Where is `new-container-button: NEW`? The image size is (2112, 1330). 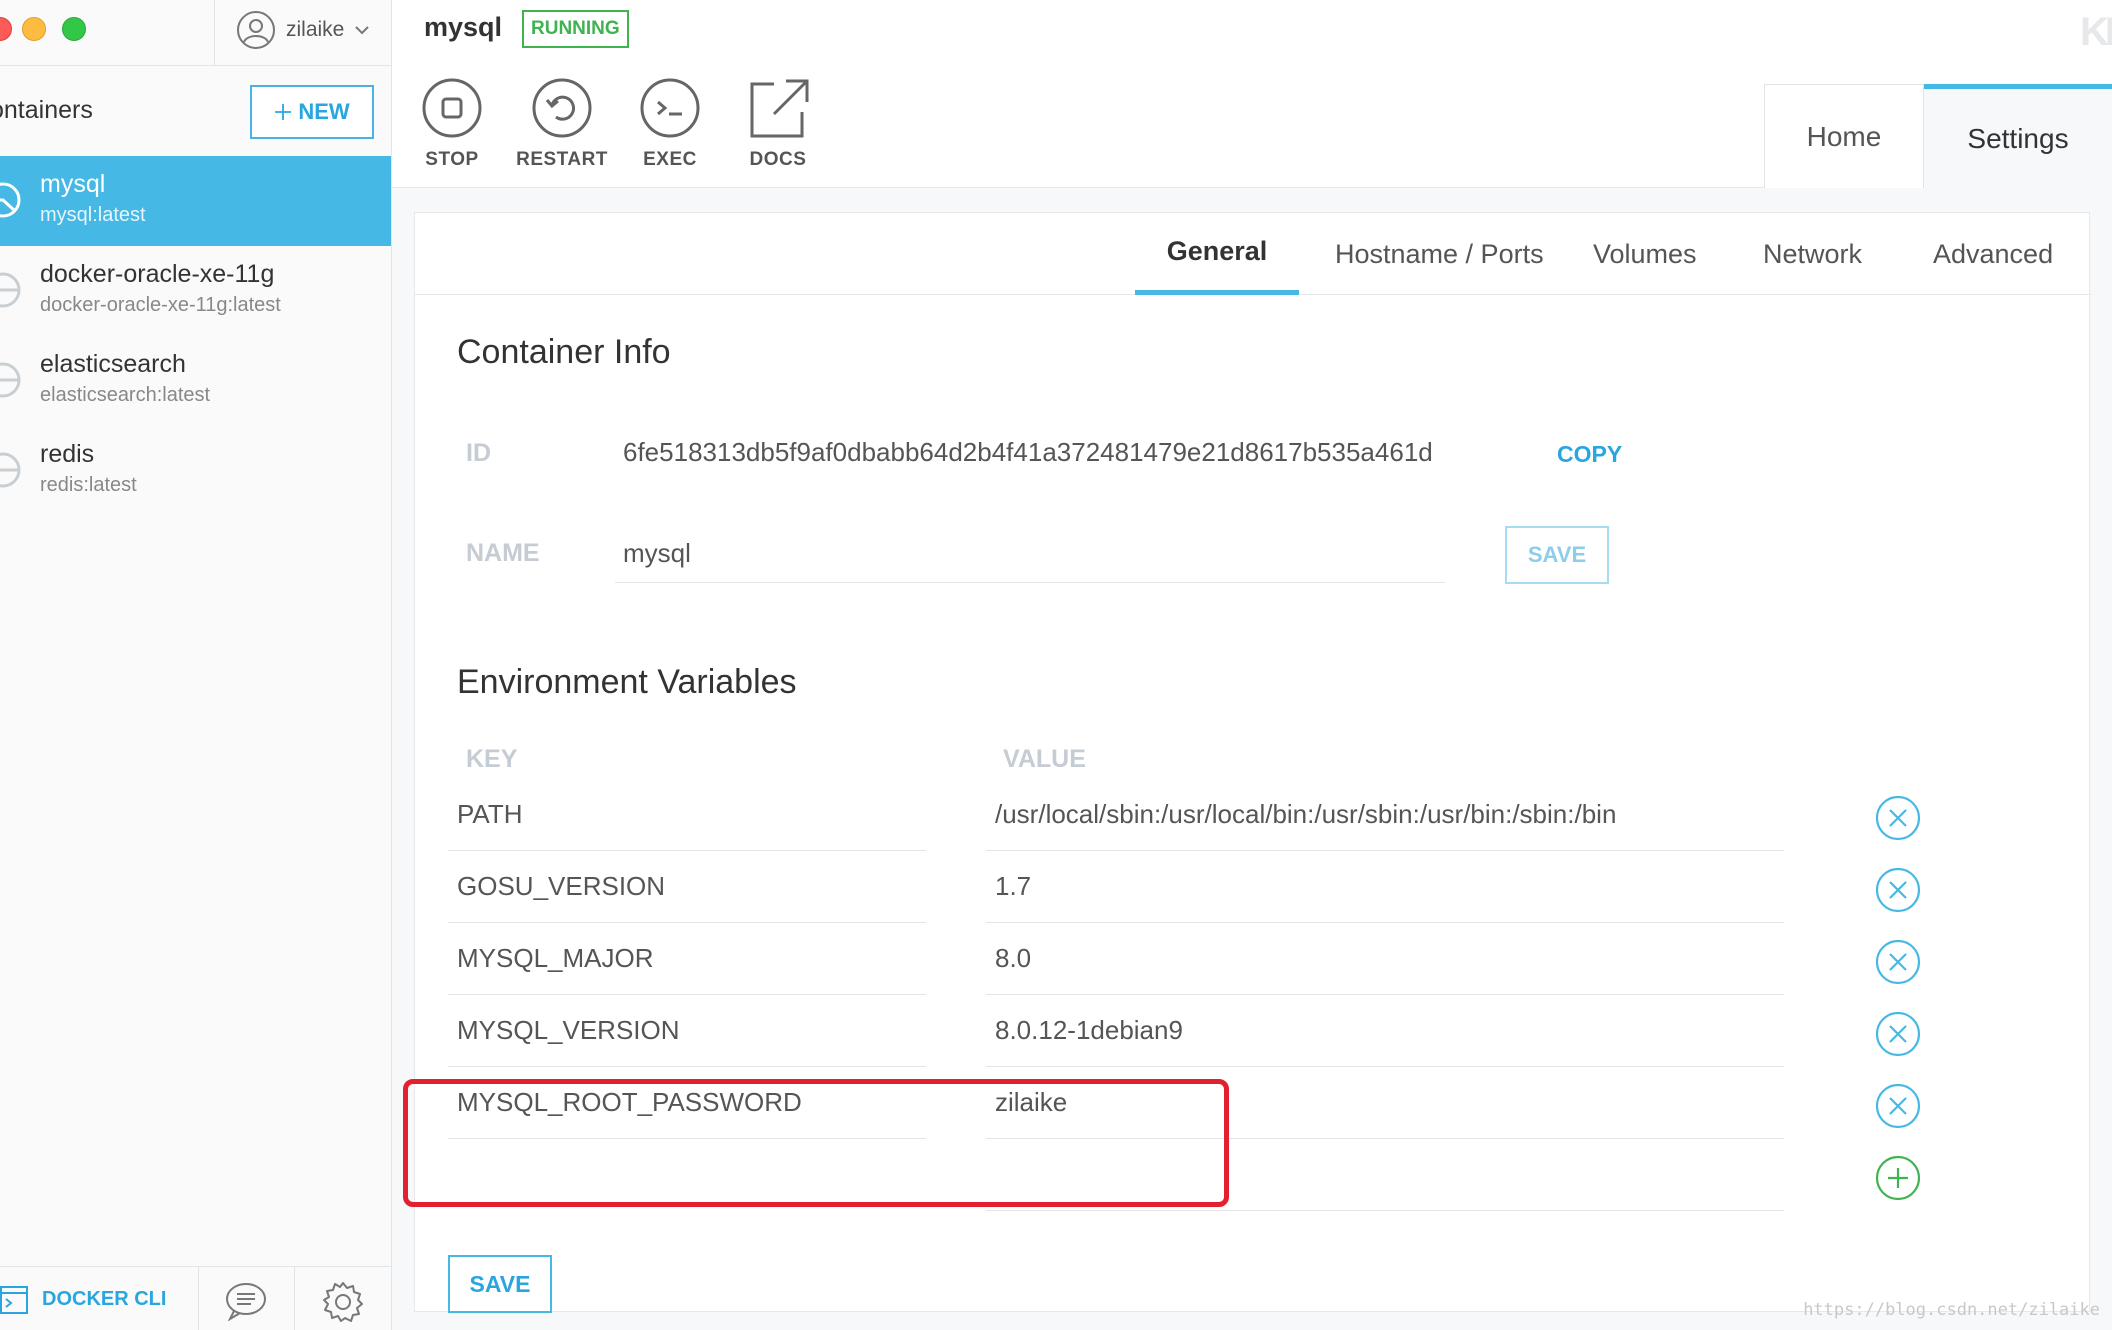
new-container-button: NEW is located at coordinates (312, 112).